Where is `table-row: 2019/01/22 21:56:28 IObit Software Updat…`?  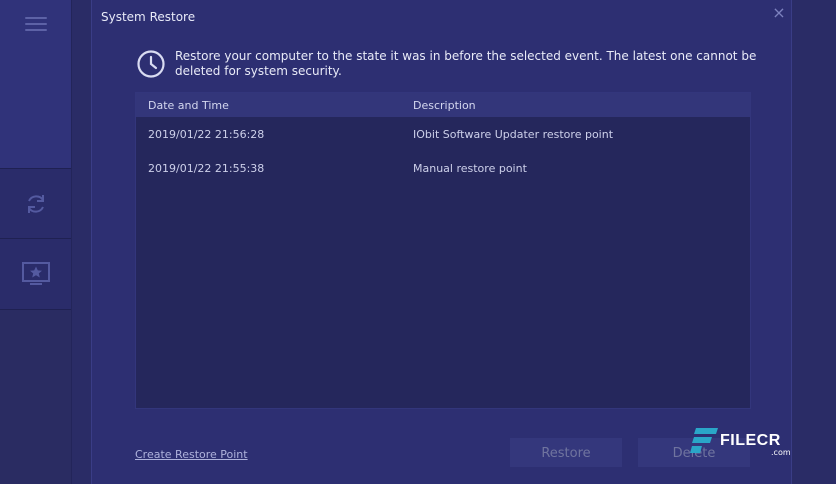
table-row: 2019/01/22 21:56:28 IObit Software Updat… is located at coordinates (443, 134).